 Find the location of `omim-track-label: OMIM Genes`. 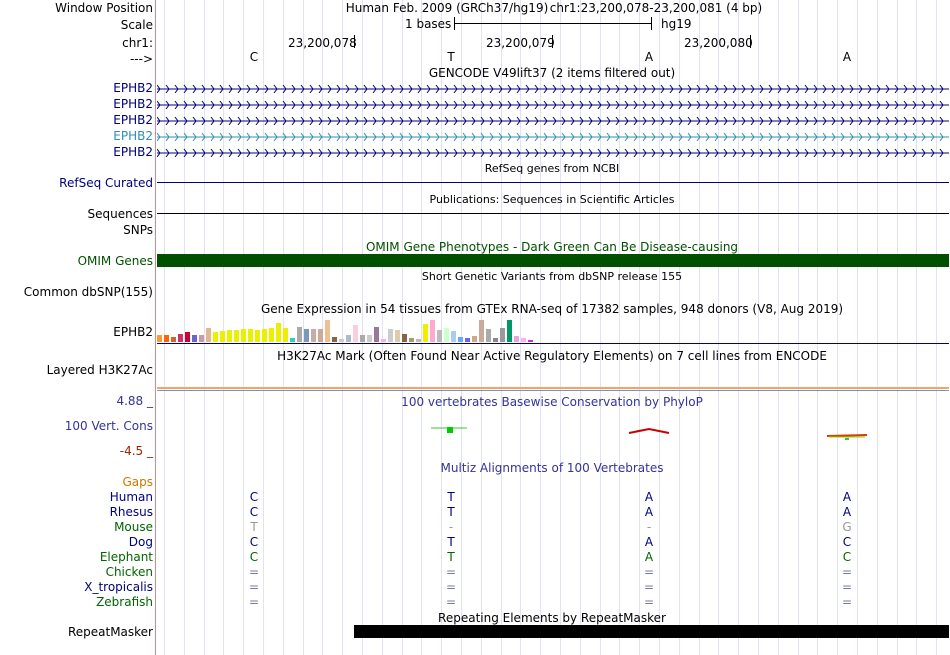

omim-track-label: OMIM Genes is located at coordinates (115, 261).